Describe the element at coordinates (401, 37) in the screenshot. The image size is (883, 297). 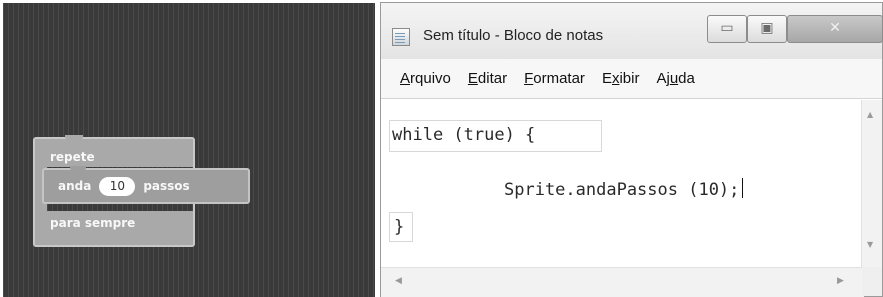
I see `notepad-icon` at that location.